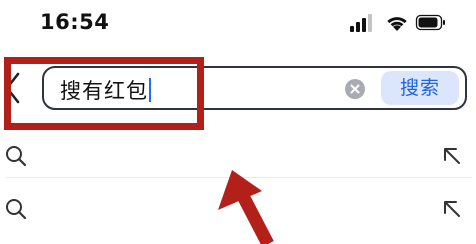 The height and width of the screenshot is (244, 476). I want to click on search-button: 搜索, so click(420, 88).